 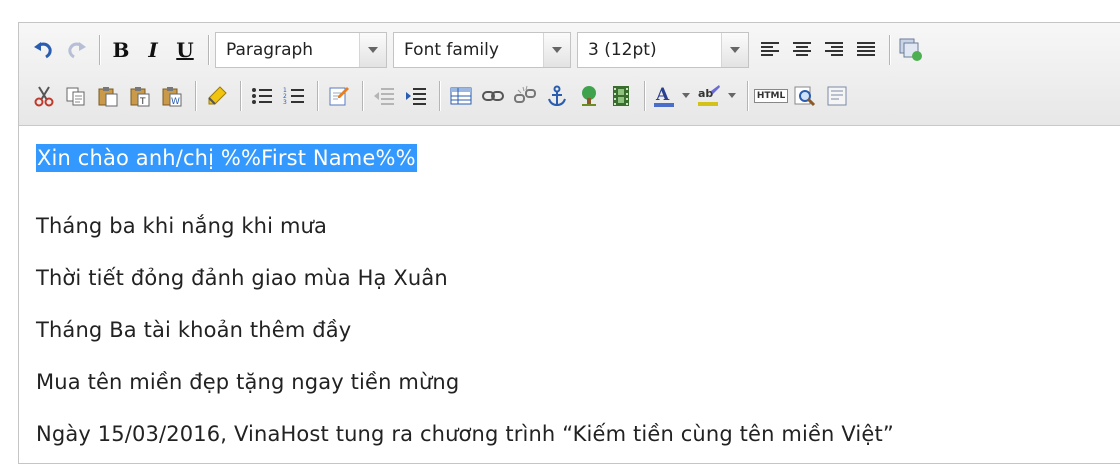 I want to click on align-center-button, so click(x=802, y=50).